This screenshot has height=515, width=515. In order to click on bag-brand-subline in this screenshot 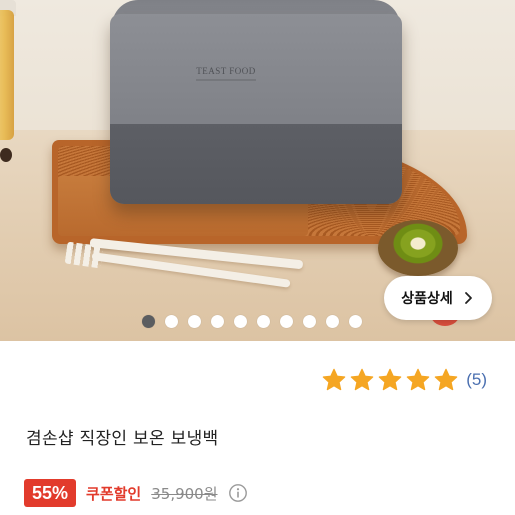, I will do `click(226, 80)`.